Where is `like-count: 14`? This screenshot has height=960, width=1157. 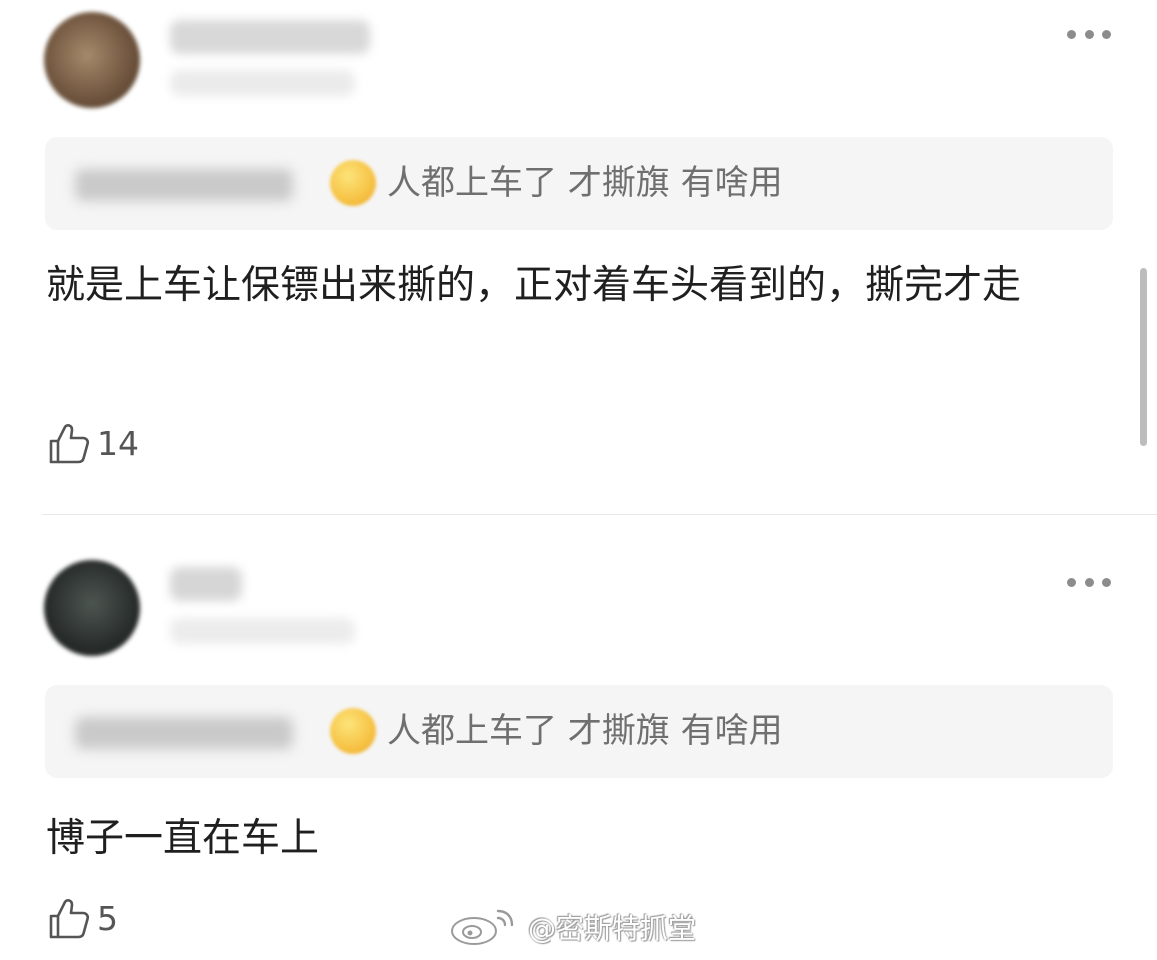 like-count: 14 is located at coordinates (118, 443).